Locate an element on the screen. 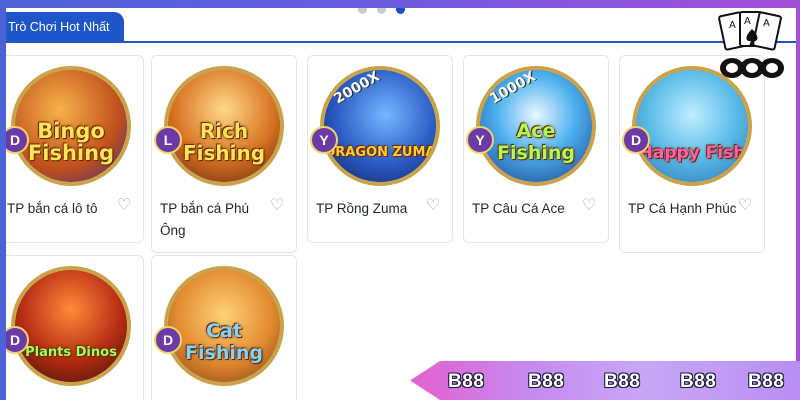 This screenshot has height=400, width=800. game-title: TP bắn cá Phú Ông is located at coordinates (205, 219).